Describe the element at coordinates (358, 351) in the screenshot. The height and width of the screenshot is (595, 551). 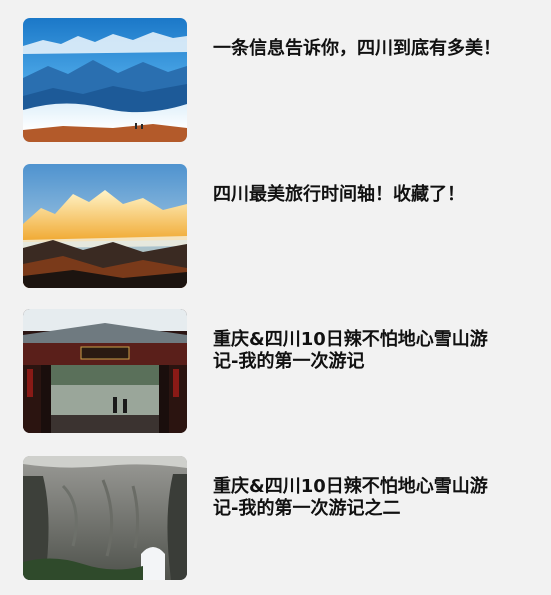
I see `article-title: 重庆&四川10日辣不怕地心雪山游记-我的第一次游记` at that location.